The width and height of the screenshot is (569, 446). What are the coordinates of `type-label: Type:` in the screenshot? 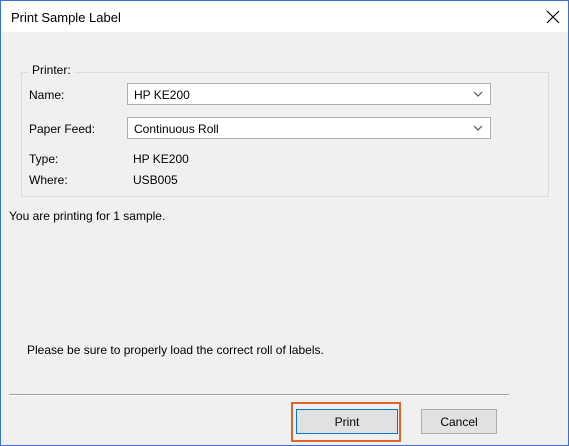 It's located at (44, 159).